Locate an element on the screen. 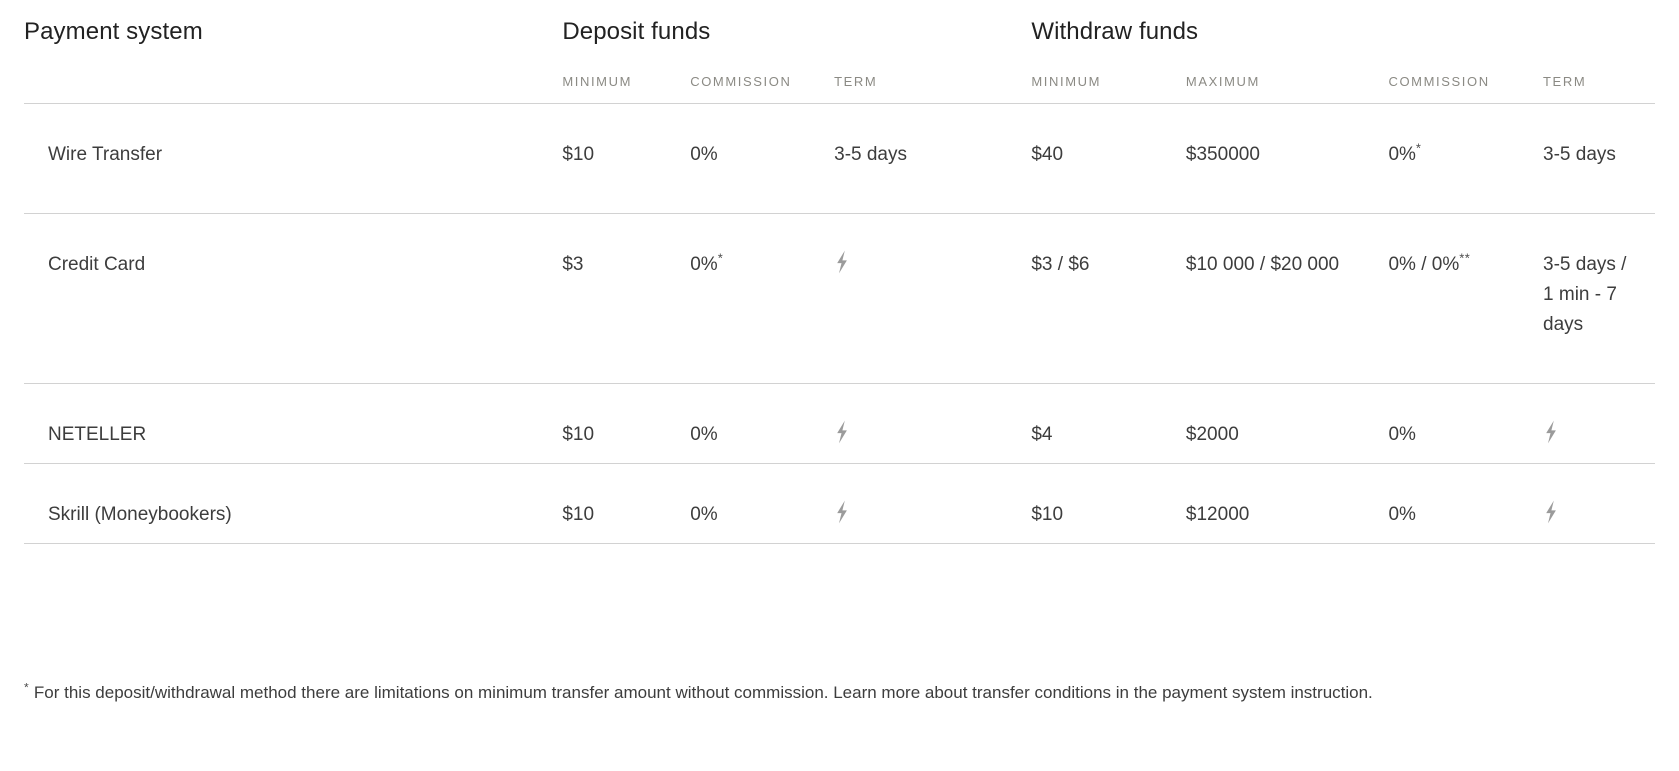 The image size is (1679, 771). footnote-mark: * is located at coordinates (27, 687).